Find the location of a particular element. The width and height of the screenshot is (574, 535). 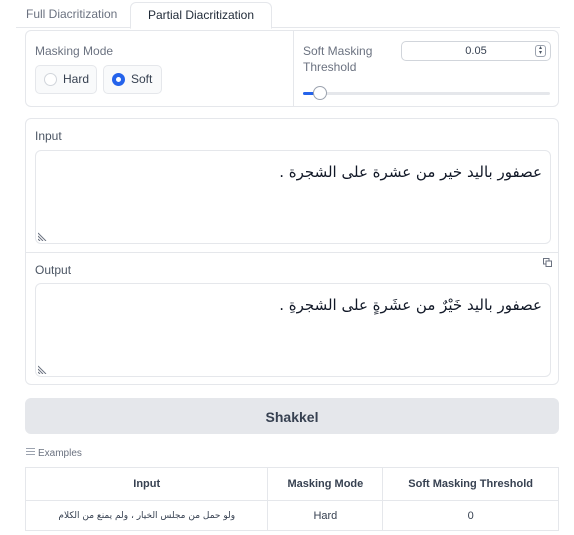

threshold-slider is located at coordinates (426, 93).